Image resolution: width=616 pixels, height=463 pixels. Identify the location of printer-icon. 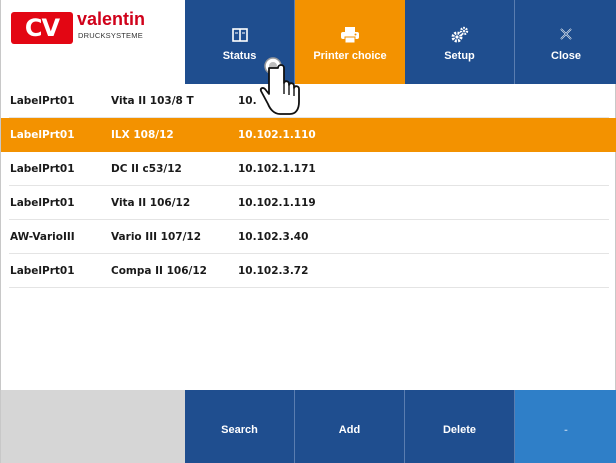
(350, 36).